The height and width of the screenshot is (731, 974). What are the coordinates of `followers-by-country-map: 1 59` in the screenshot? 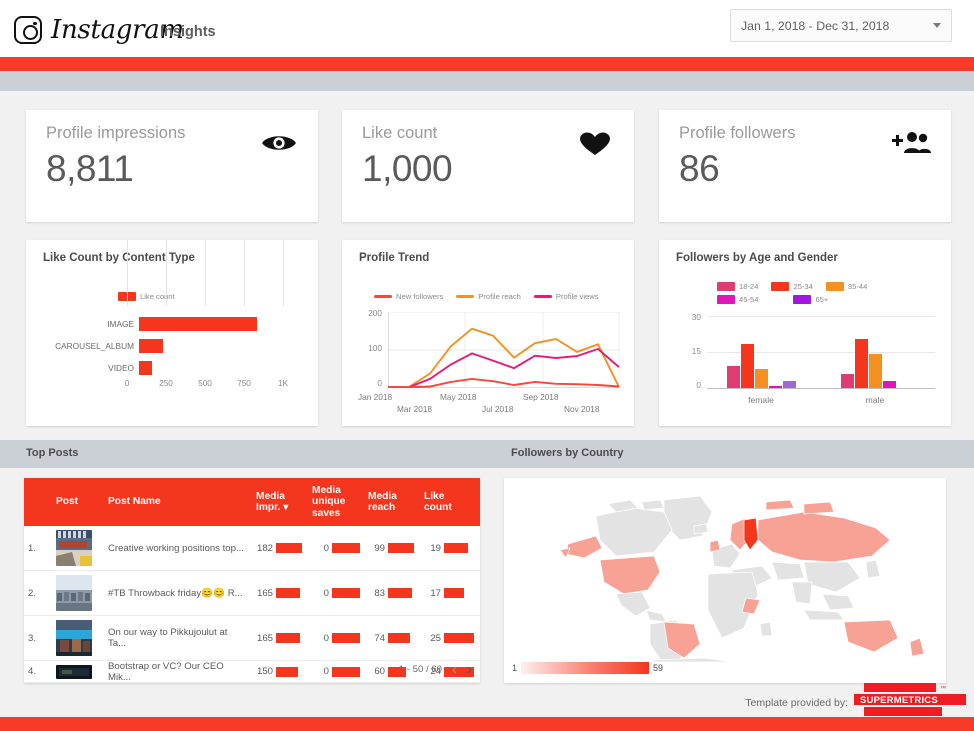 It's located at (725, 580).